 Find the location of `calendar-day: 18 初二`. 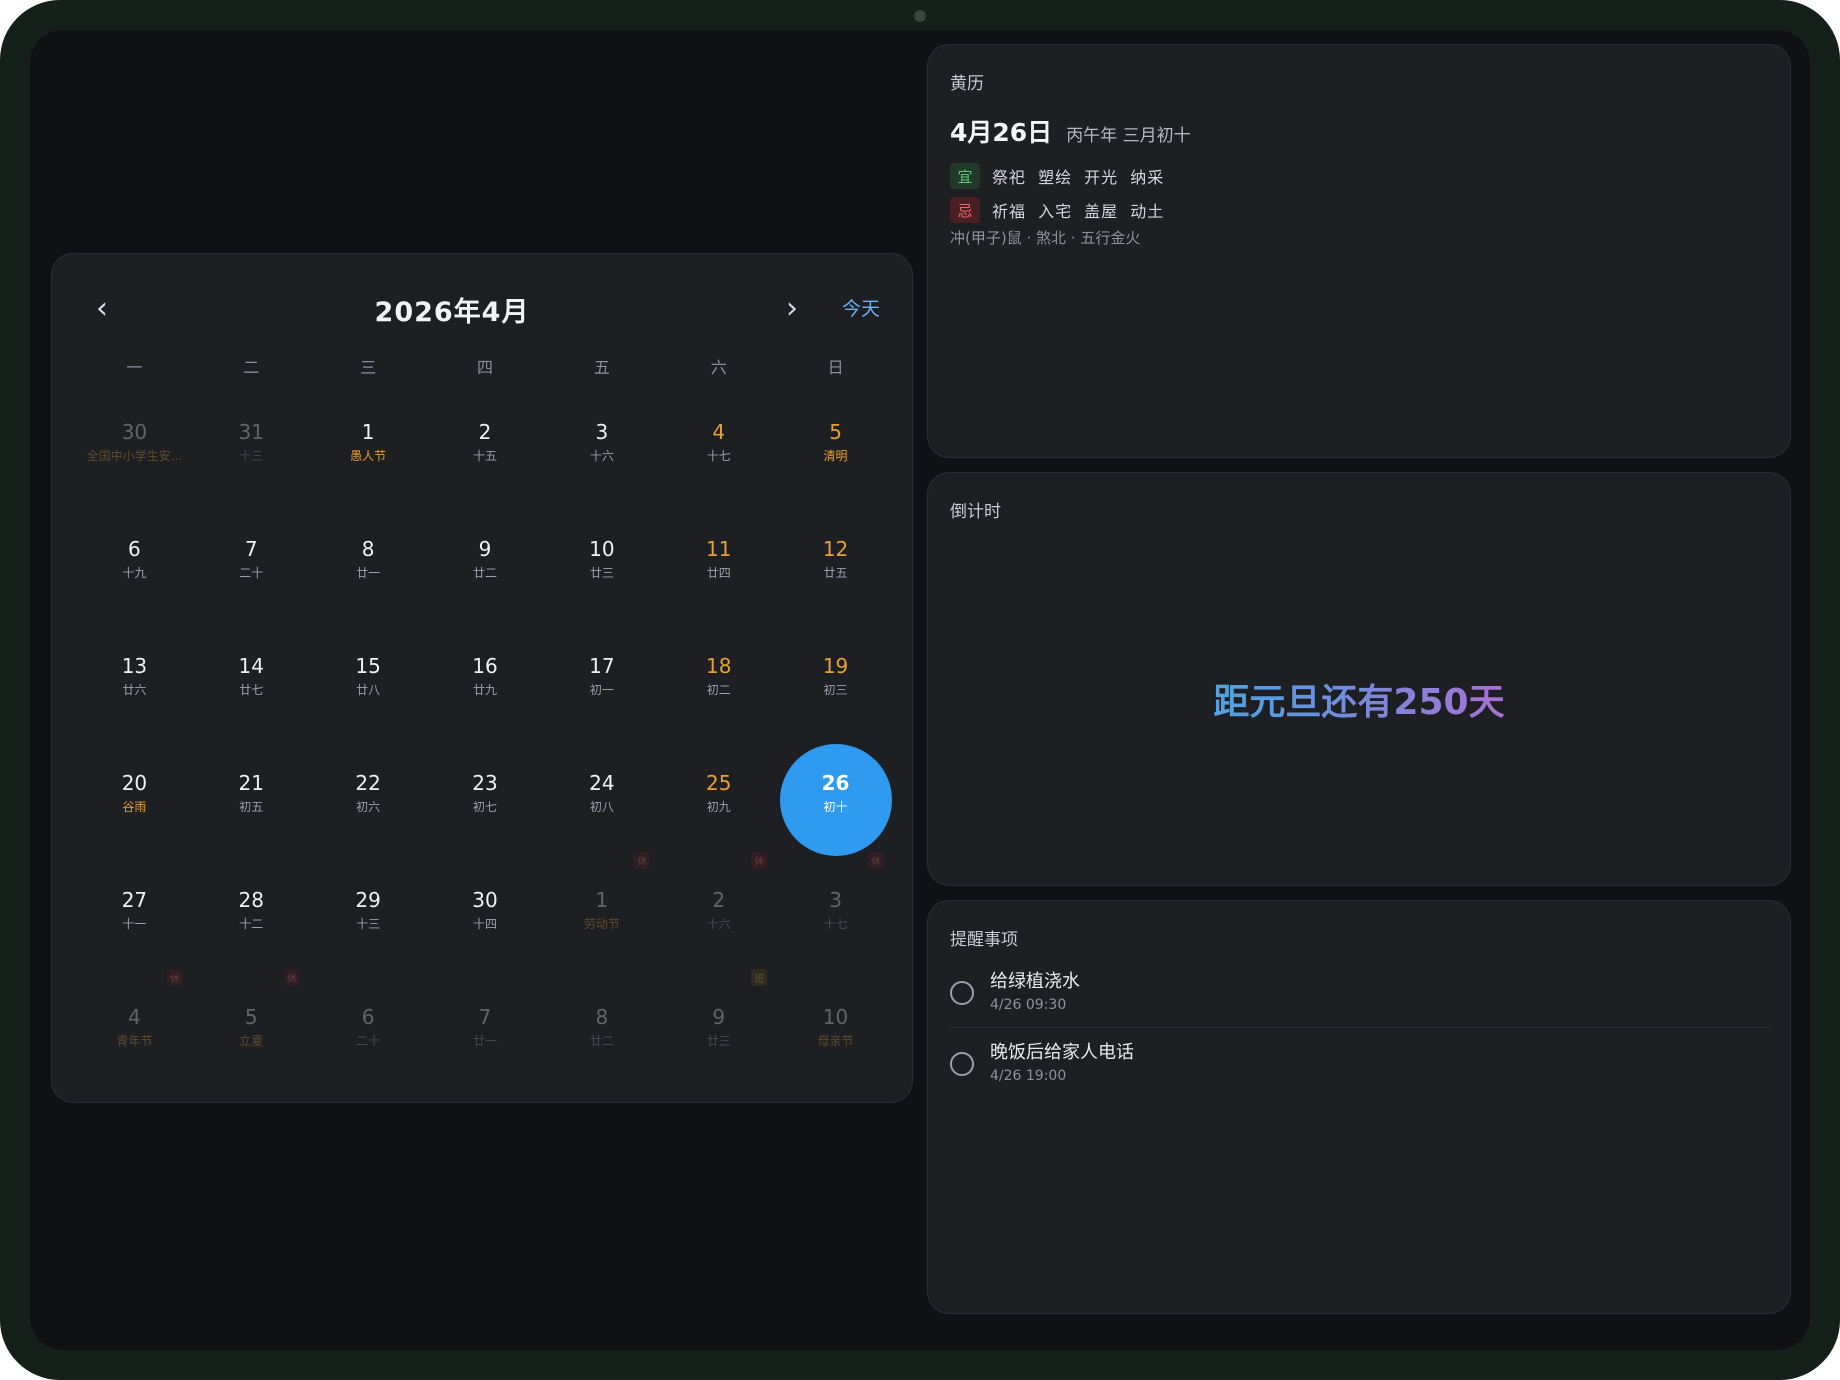

calendar-day: 18 初二 is located at coordinates (718, 694).